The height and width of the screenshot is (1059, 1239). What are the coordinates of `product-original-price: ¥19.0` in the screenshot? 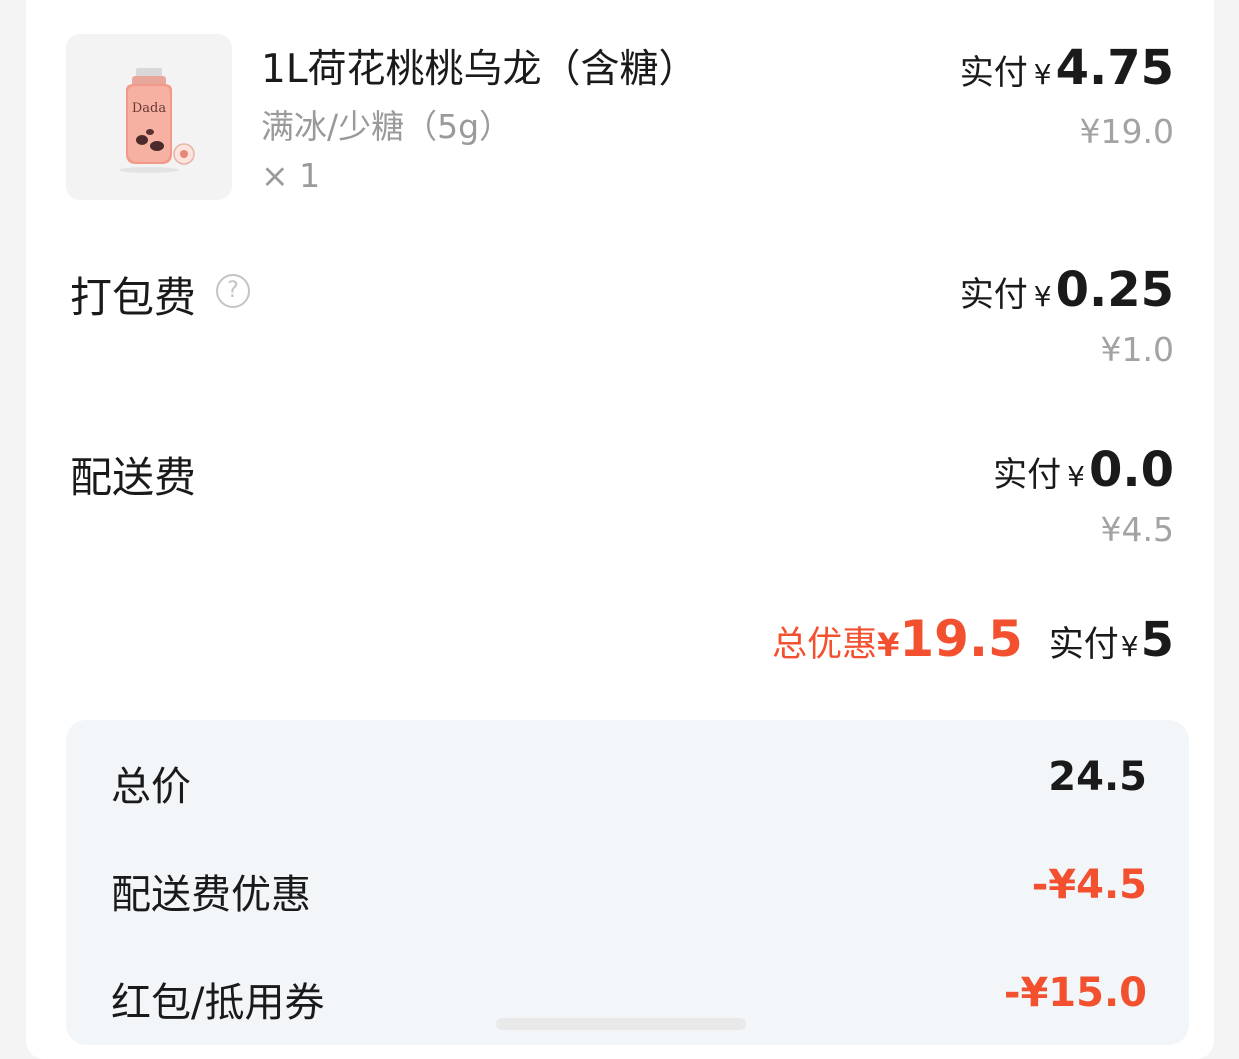 It's located at (1126, 131).